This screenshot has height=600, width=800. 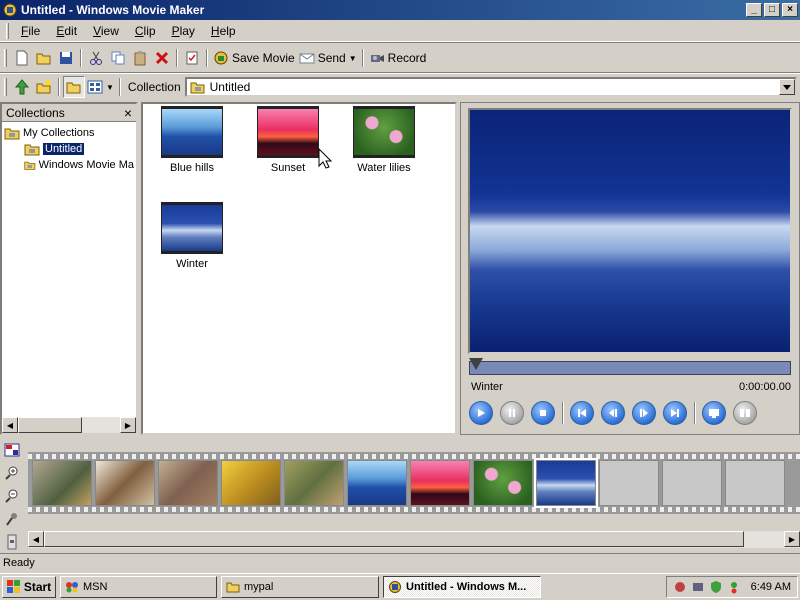 I want to click on storyboard-scrollbar: ◀ ▶, so click(x=414, y=539).